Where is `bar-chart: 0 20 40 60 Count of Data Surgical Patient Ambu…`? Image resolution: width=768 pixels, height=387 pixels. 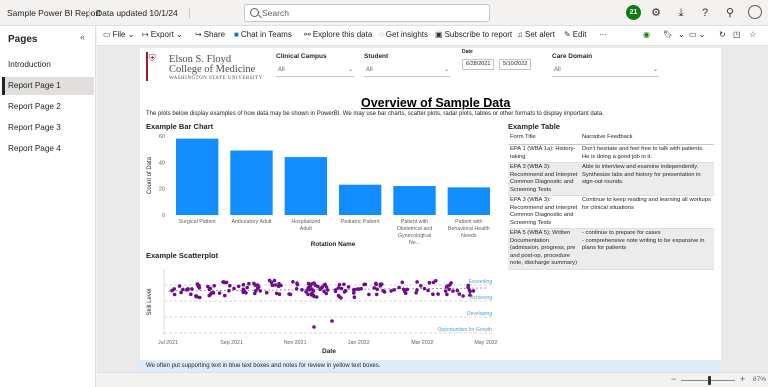 bar-chart: 0 20 40 60 Count of Data Surgical Patient Ambu… is located at coordinates (321, 190).